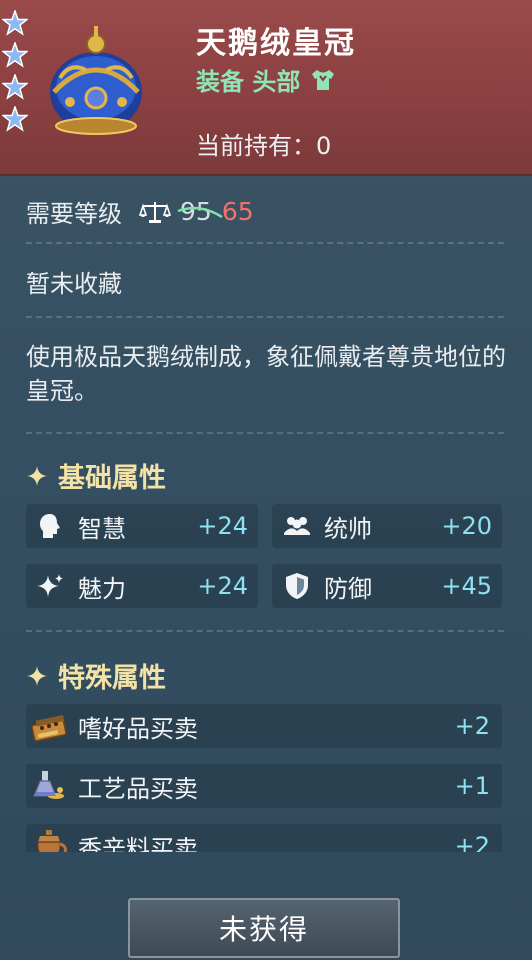 The image size is (532, 960). Describe the element at coordinates (348, 588) in the screenshot. I see `stat-label: 防御` at that location.